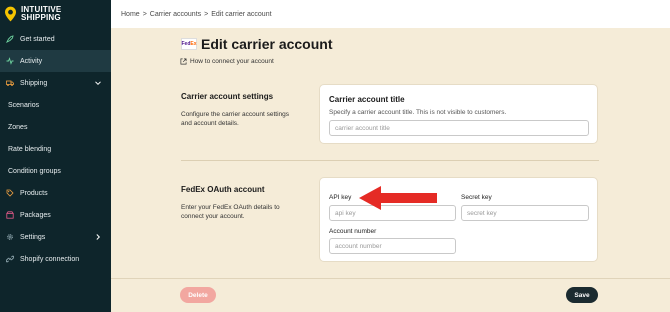 This screenshot has width=670, height=312. Describe the element at coordinates (55, 127) in the screenshot. I see `sidebar-item-zones: Zones` at that location.